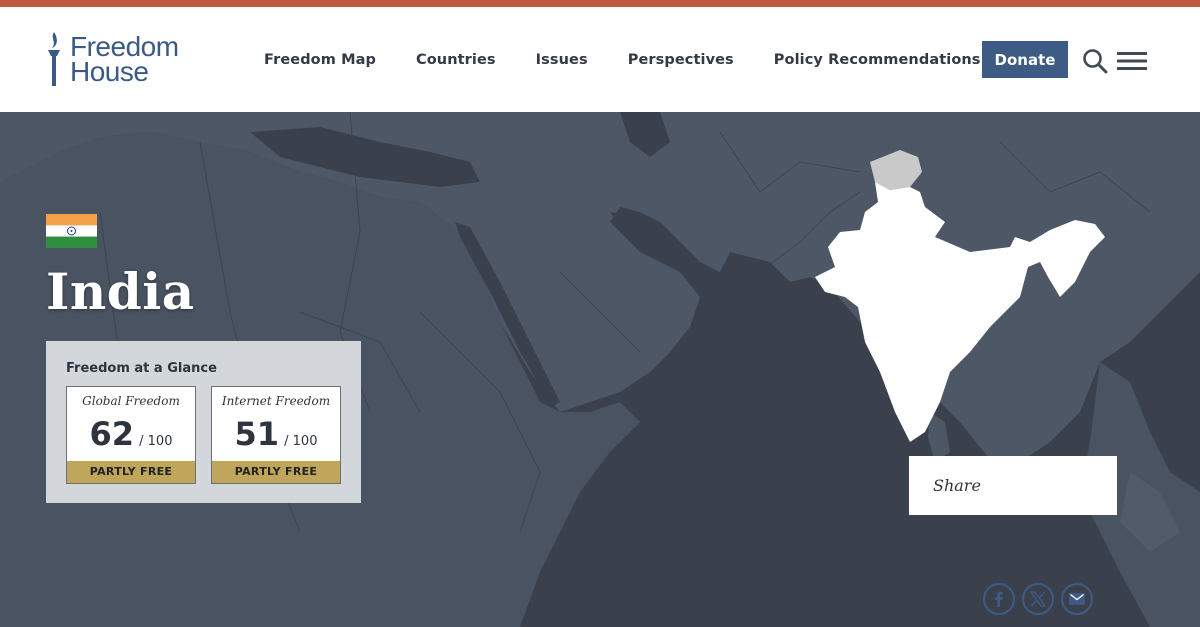 The width and height of the screenshot is (1200, 627). Describe the element at coordinates (320, 60) in the screenshot. I see `nav-freedom-map: Freedom Map` at that location.